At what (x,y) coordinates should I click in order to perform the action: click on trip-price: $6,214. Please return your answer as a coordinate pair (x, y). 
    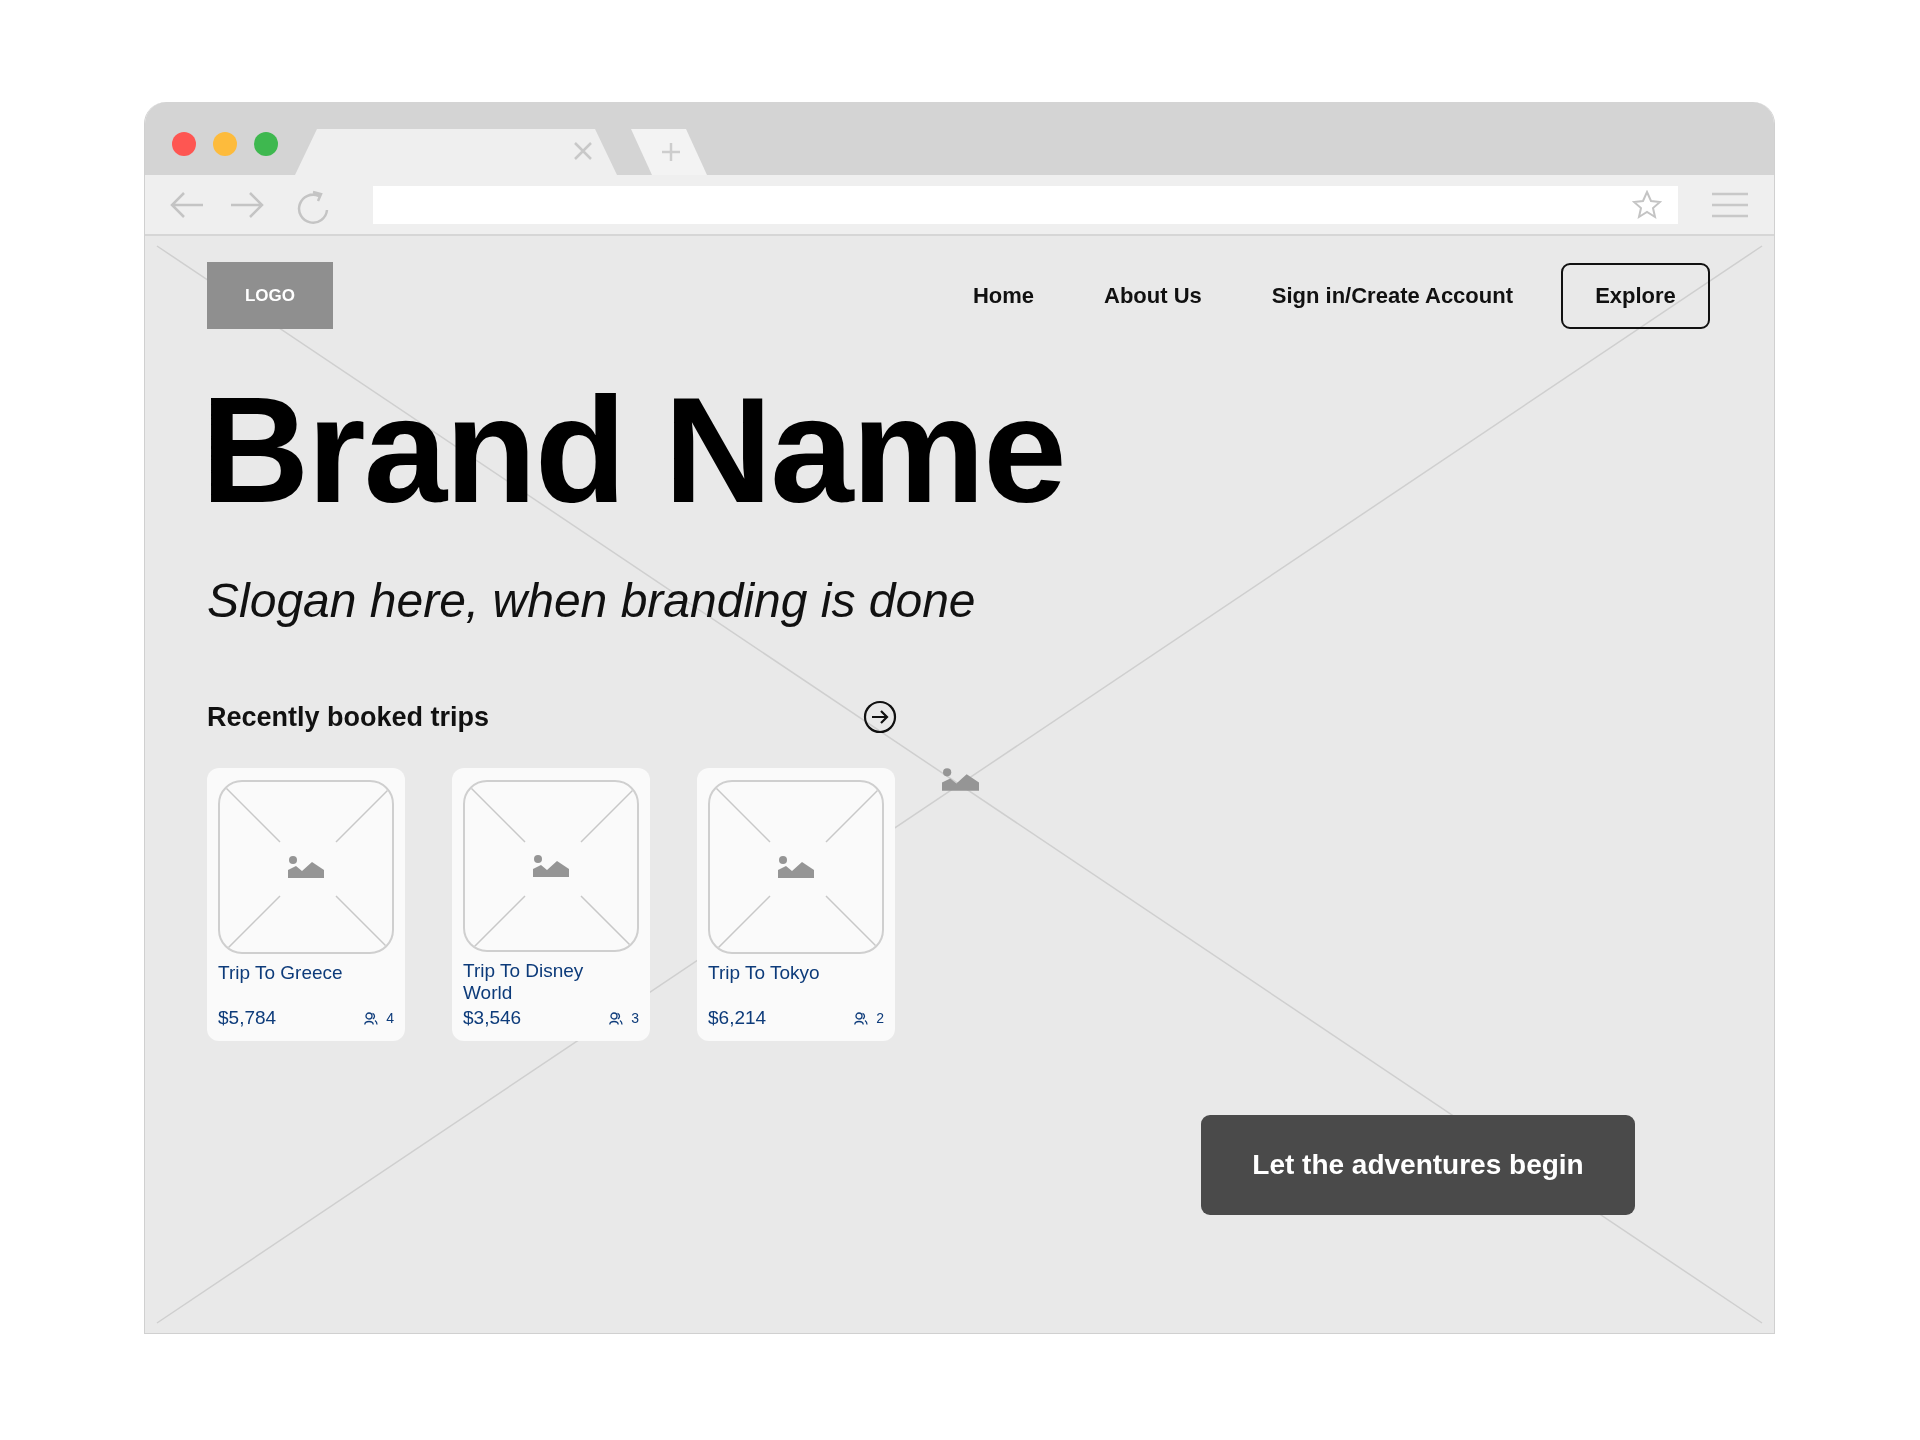
    Looking at the image, I should click on (737, 1018).